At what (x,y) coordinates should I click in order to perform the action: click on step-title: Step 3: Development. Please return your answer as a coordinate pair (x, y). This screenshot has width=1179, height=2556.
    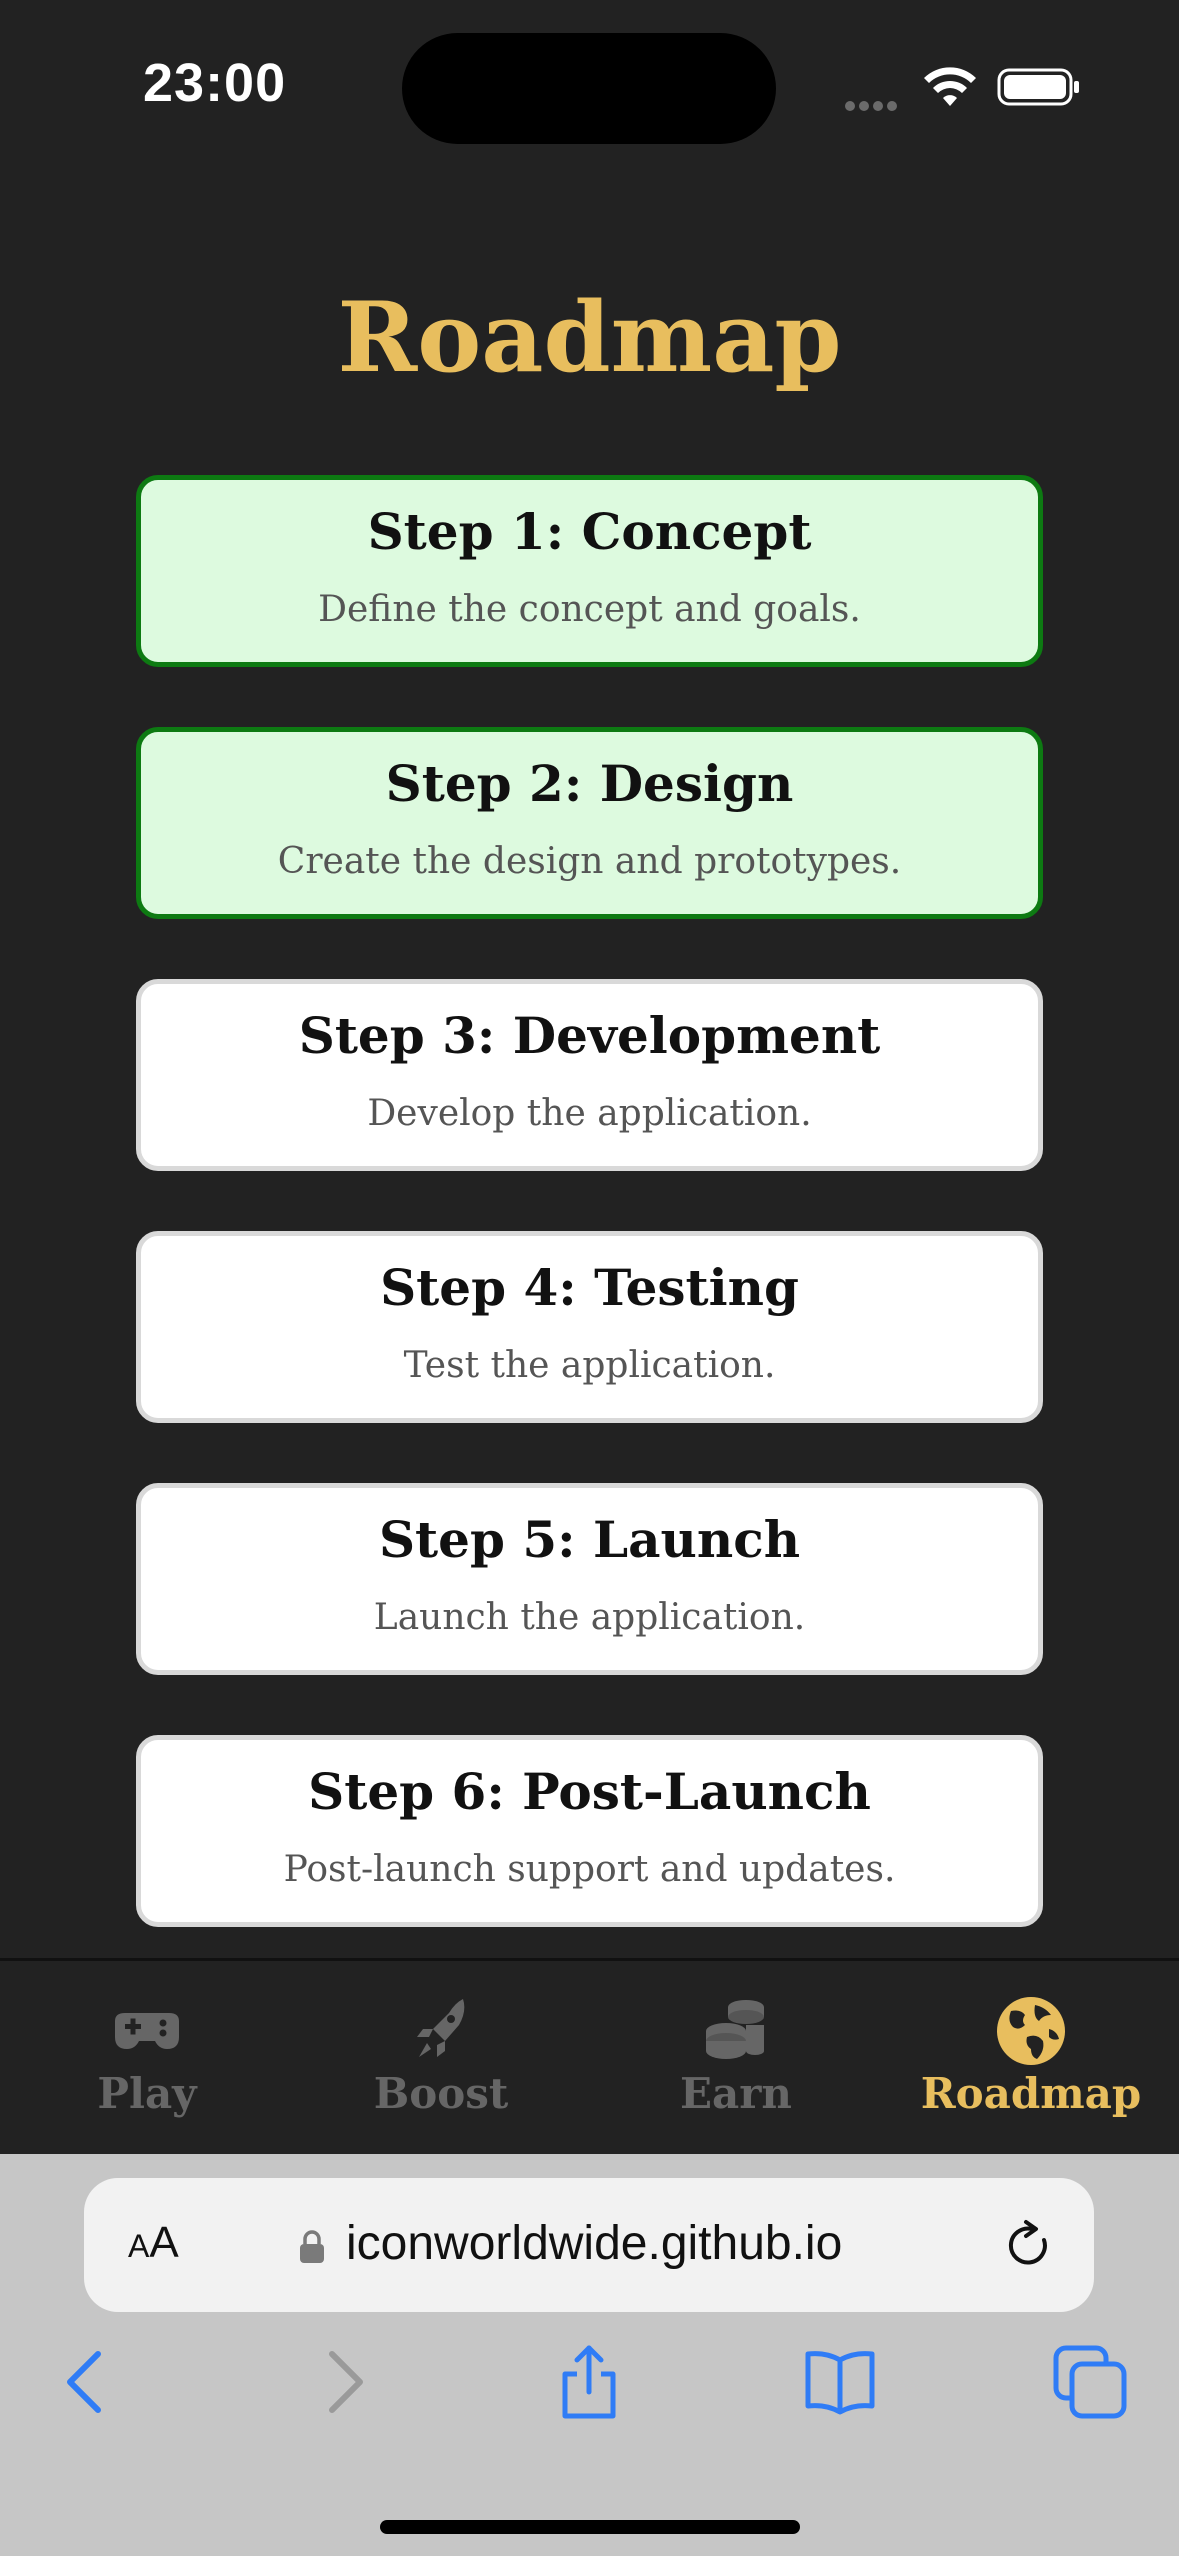
    Looking at the image, I should click on (589, 1035).